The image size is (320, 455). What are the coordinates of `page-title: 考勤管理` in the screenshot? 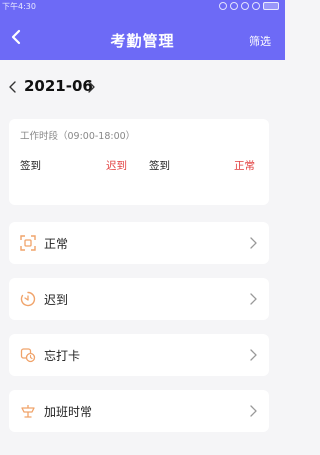 It's located at (142, 41).